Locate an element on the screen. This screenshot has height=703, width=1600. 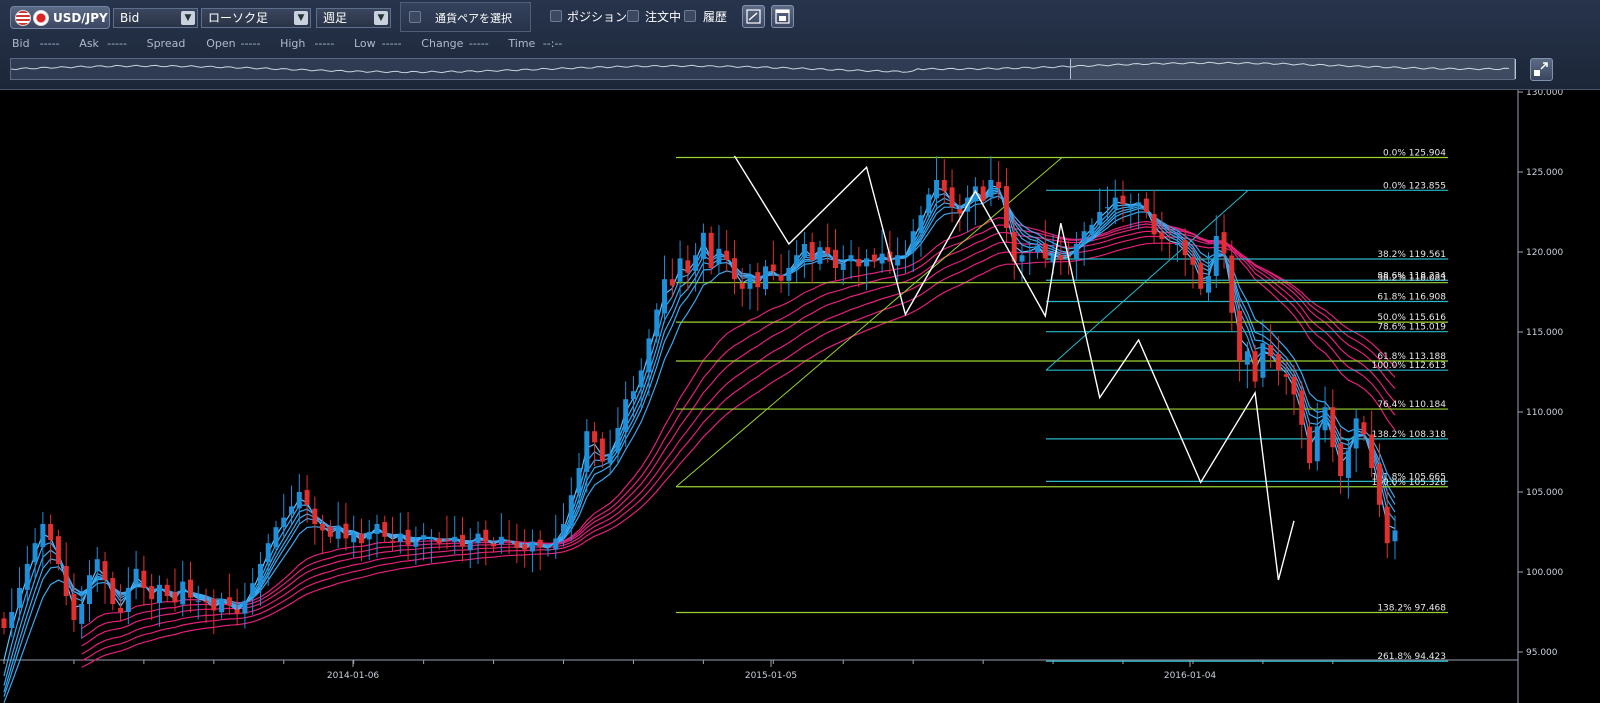
fib-level-label: 261.8% 94.423 is located at coordinates (1411, 657).